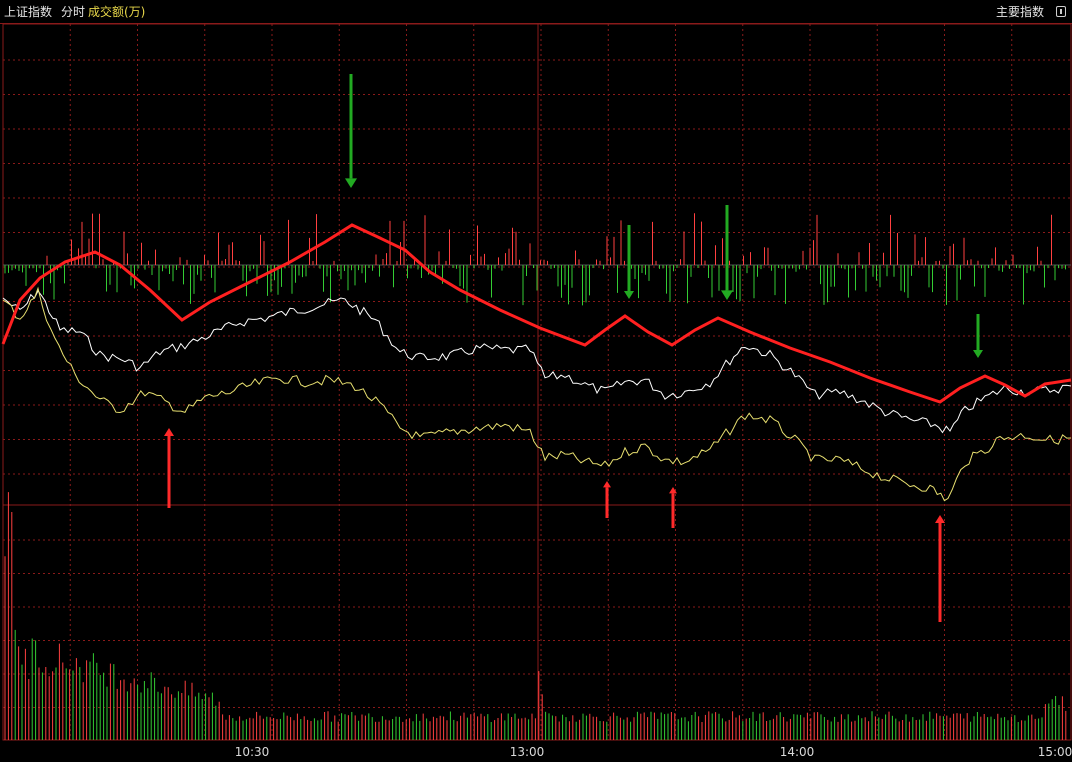 The height and width of the screenshot is (762, 1072). I want to click on imbalance-bars, so click(535, 259).